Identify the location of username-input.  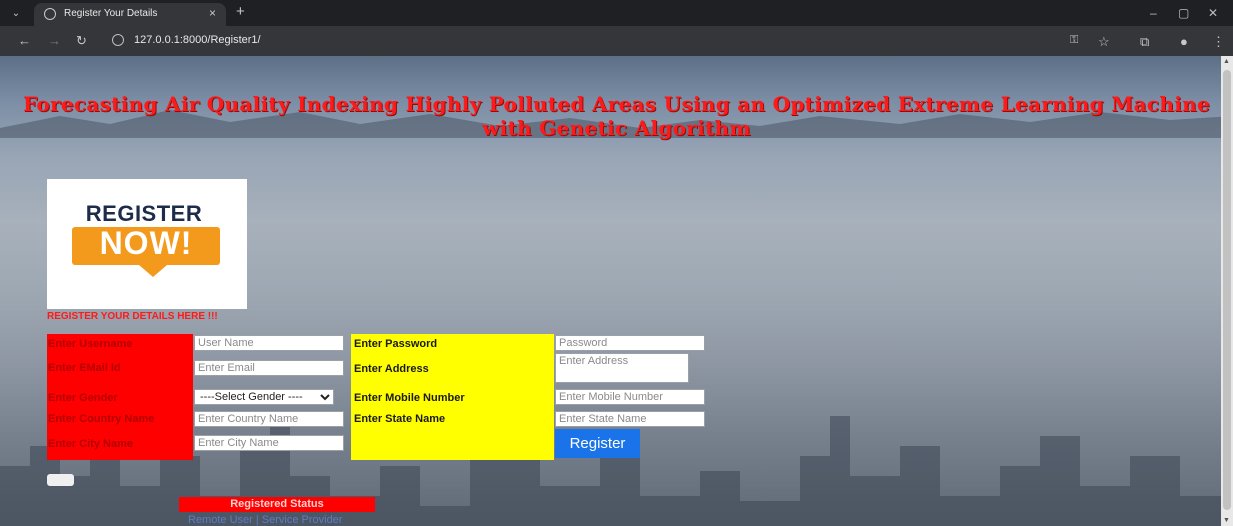
(269, 343).